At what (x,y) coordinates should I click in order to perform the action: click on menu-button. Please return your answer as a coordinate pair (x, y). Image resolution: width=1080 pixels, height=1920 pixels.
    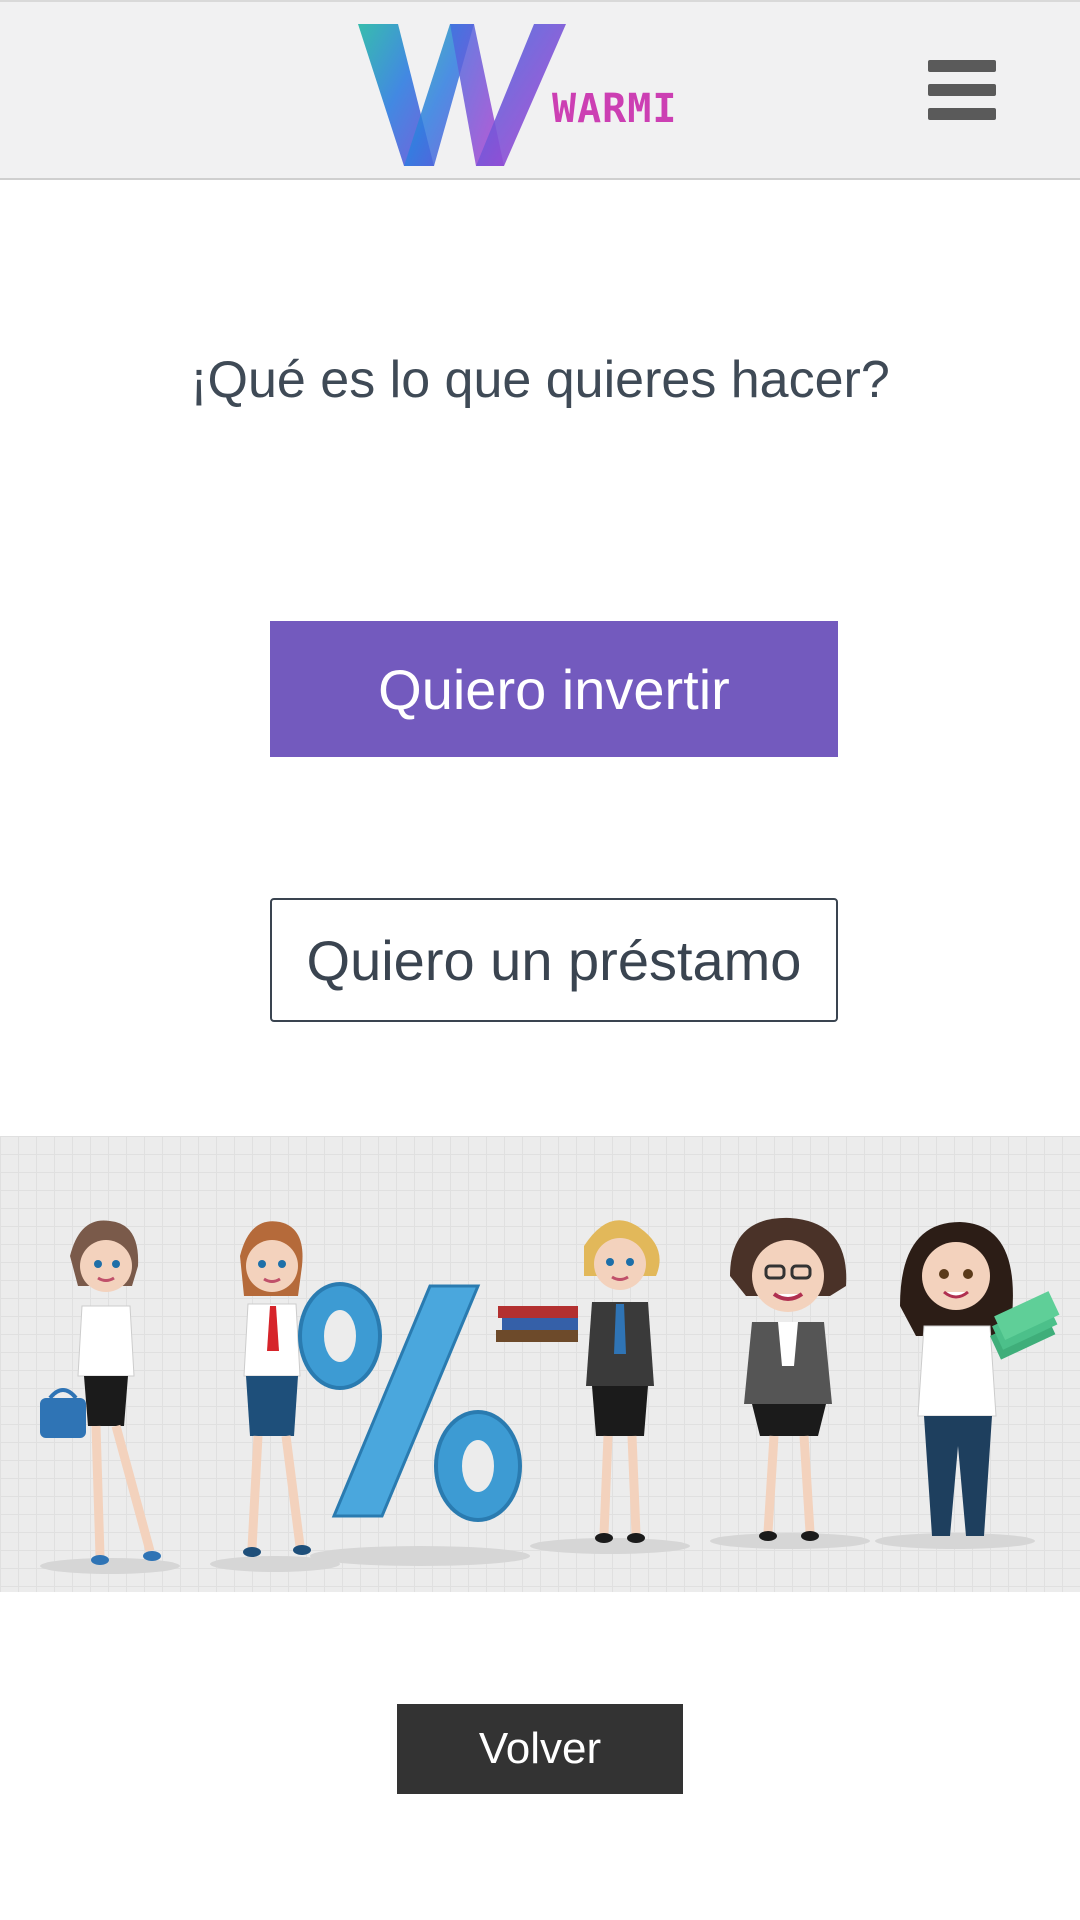
    Looking at the image, I should click on (962, 90).